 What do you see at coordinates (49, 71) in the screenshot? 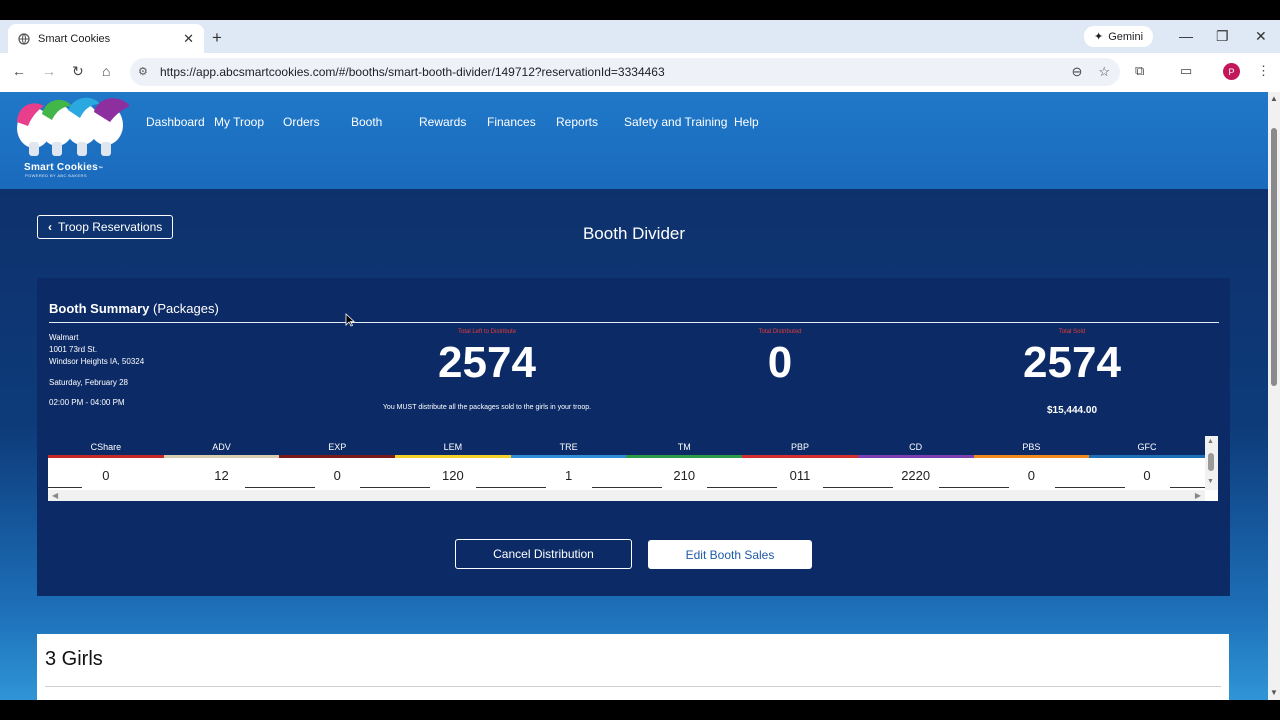
I see `forward-arrow-icon: →` at bounding box center [49, 71].